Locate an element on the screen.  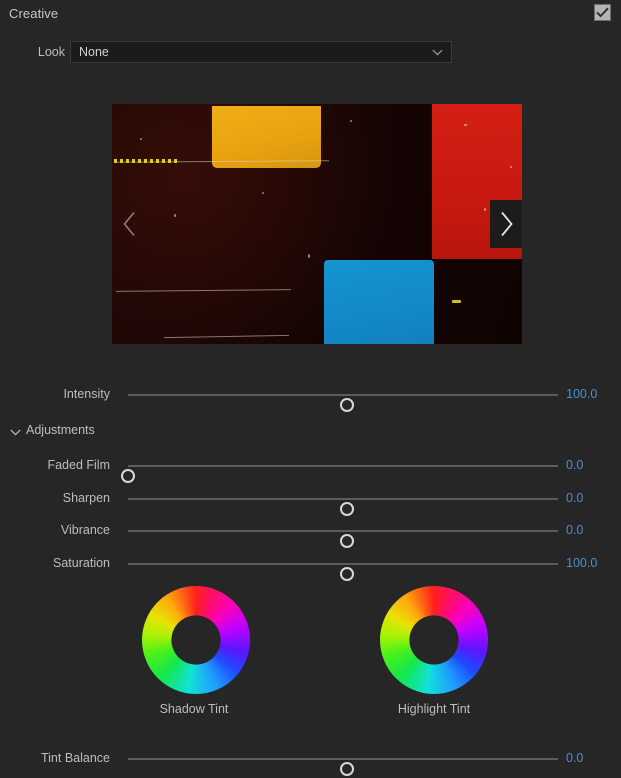
preview-next-button is located at coordinates (506, 224).